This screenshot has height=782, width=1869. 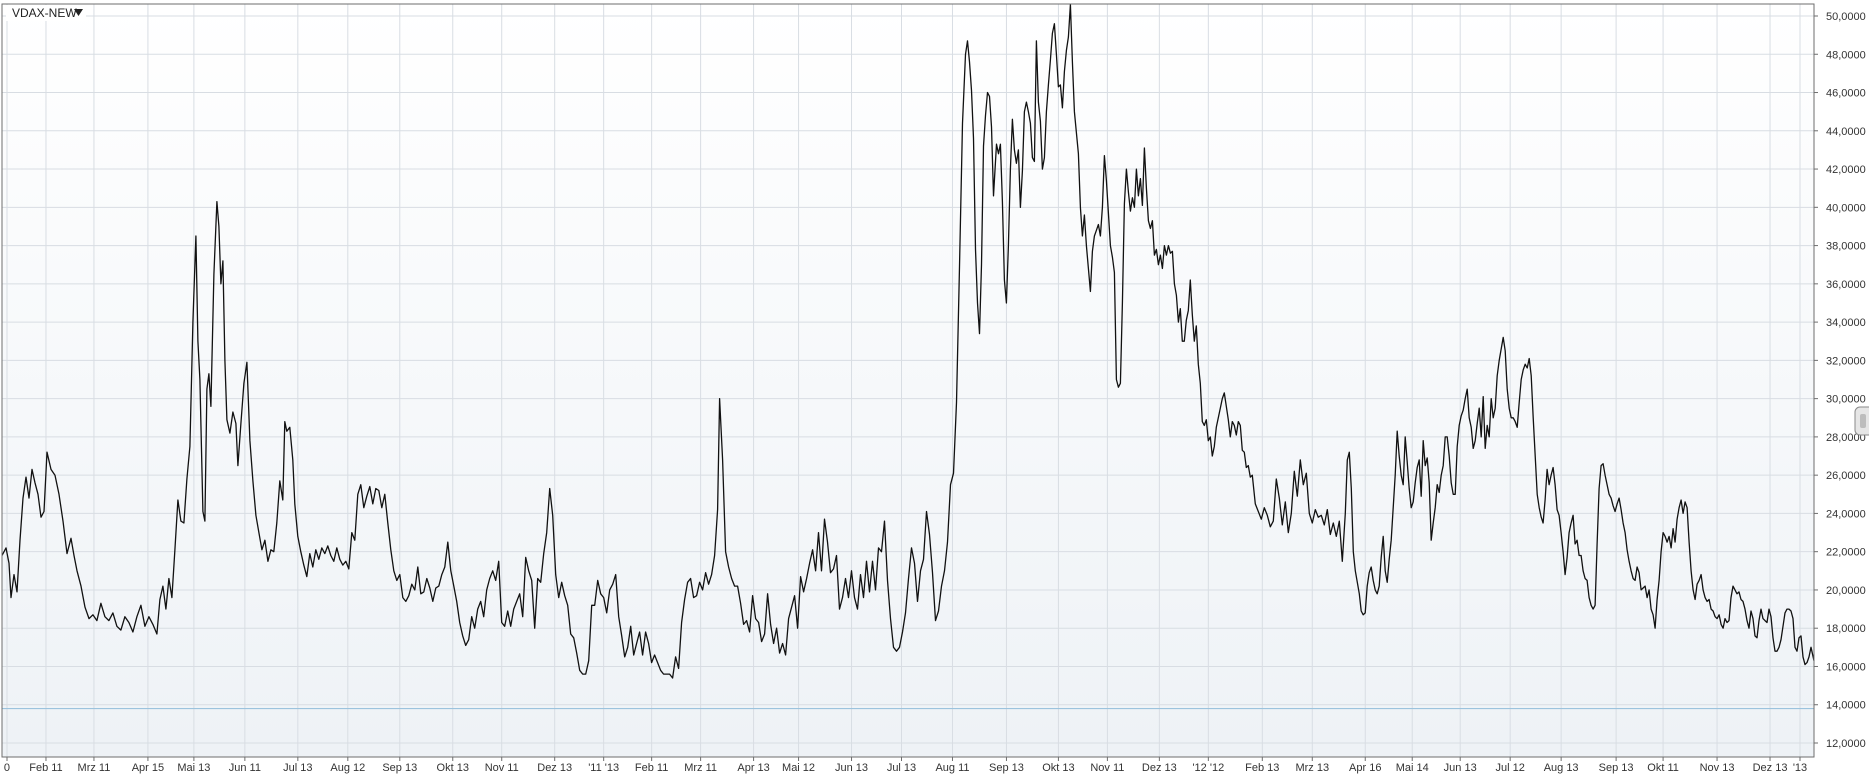 What do you see at coordinates (1312, 768) in the screenshot?
I see `x-tick-label: Mrz 13` at bounding box center [1312, 768].